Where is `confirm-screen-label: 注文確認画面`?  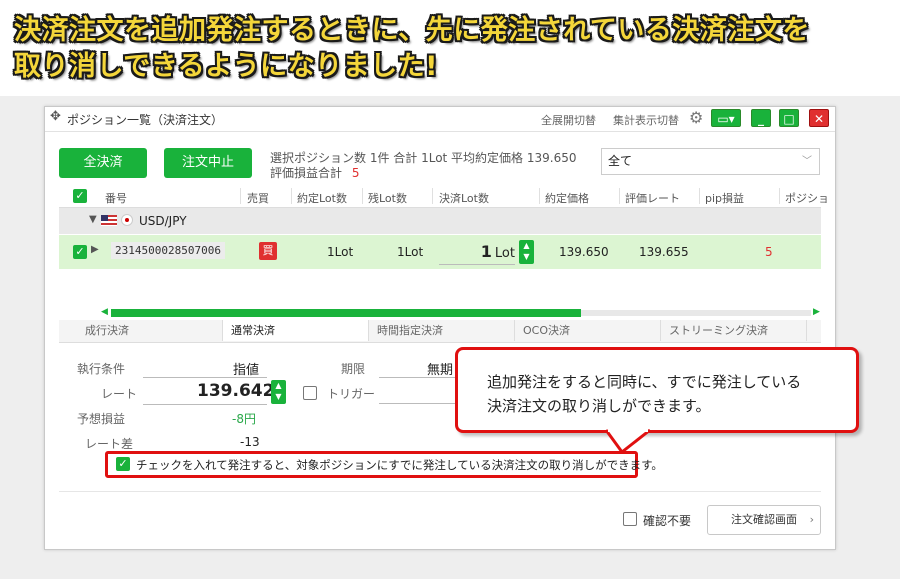
confirm-screen-label: 注文確認画面 is located at coordinates (764, 519).